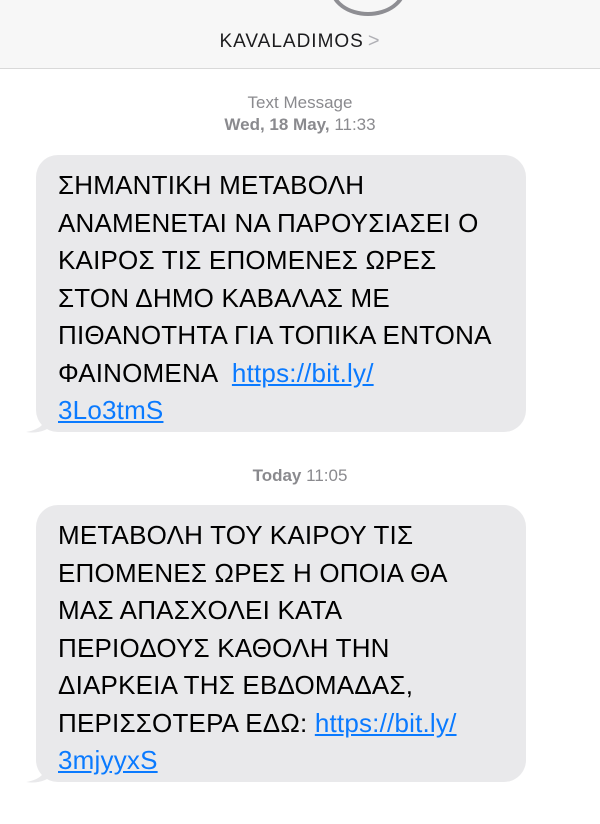 Image resolution: width=600 pixels, height=824 pixels. I want to click on timestamp-time: 11:33, so click(355, 124).